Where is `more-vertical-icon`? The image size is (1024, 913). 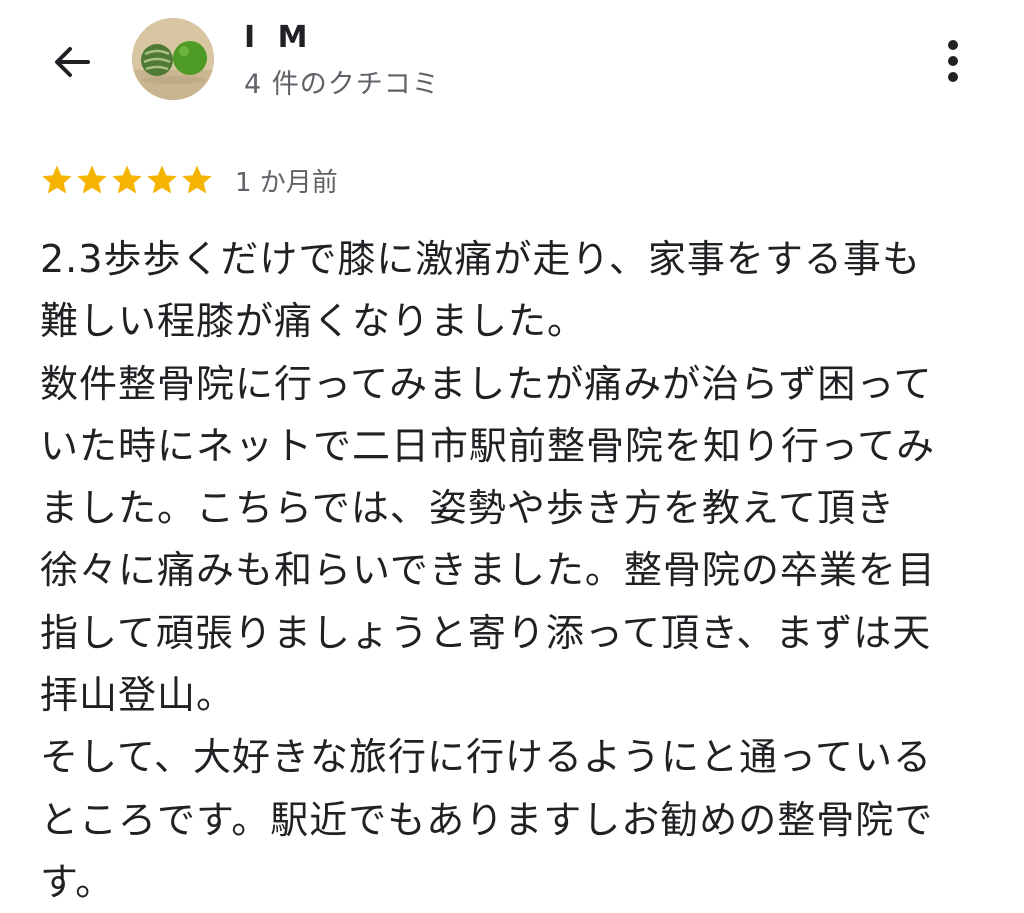 more-vertical-icon is located at coordinates (953, 61).